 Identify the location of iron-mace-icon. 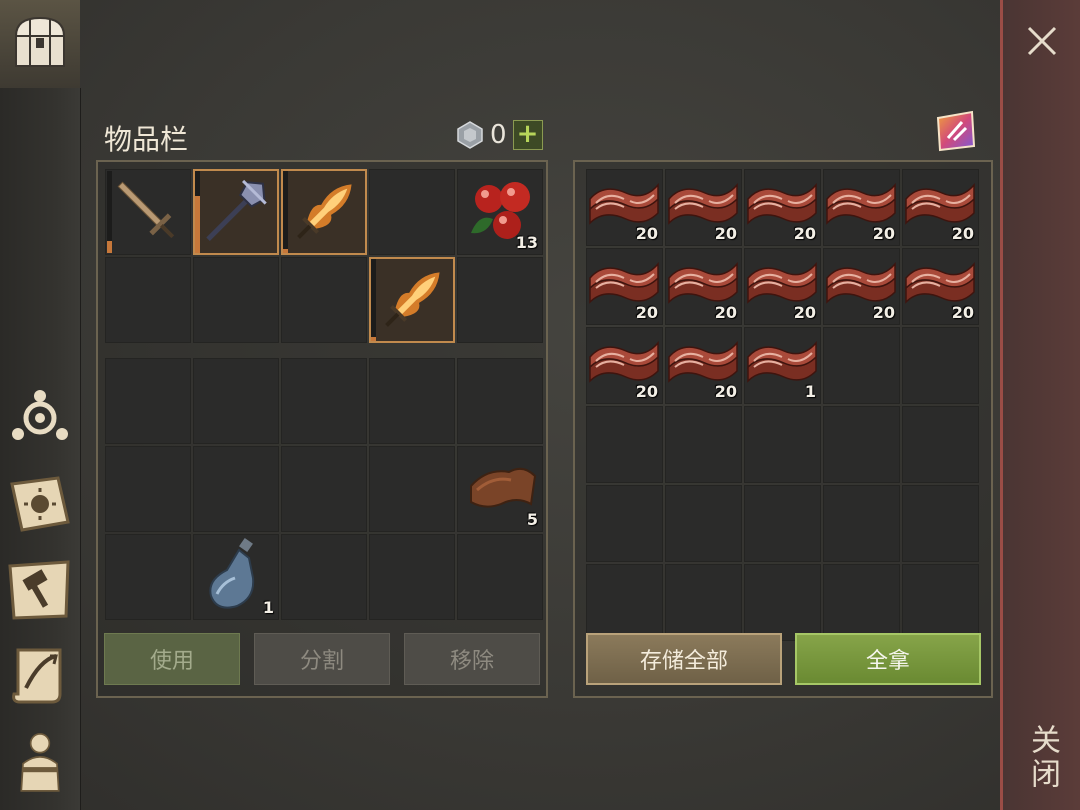
(236, 212).